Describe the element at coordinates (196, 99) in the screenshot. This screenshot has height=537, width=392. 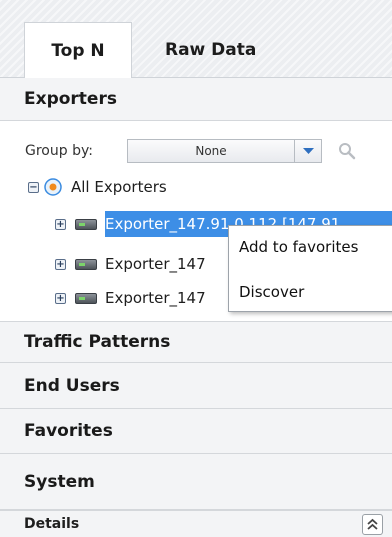
I see `exporters-section-header: Exporters` at that location.